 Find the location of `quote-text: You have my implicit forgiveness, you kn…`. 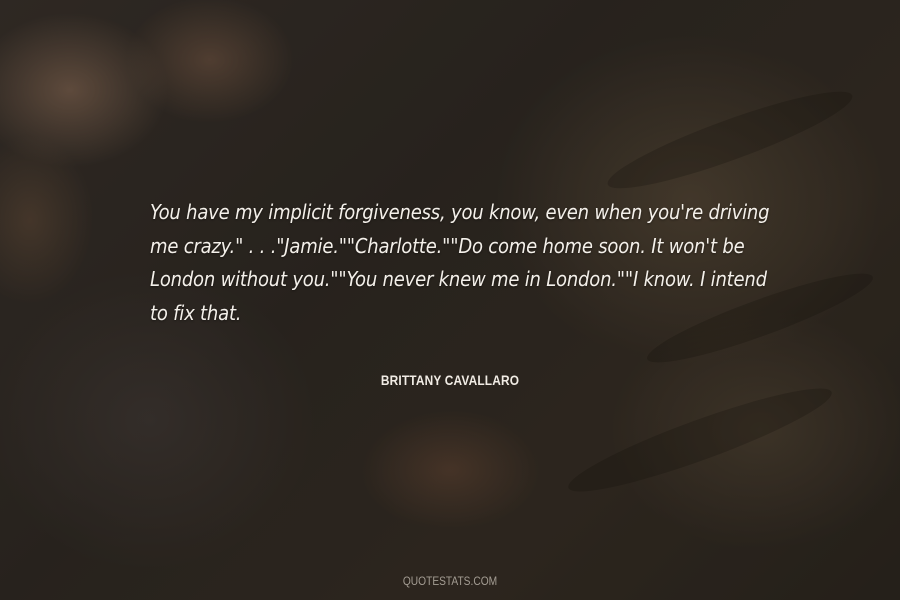

quote-text: You have my implicit forgiveness, you kn… is located at coordinates (460, 262).